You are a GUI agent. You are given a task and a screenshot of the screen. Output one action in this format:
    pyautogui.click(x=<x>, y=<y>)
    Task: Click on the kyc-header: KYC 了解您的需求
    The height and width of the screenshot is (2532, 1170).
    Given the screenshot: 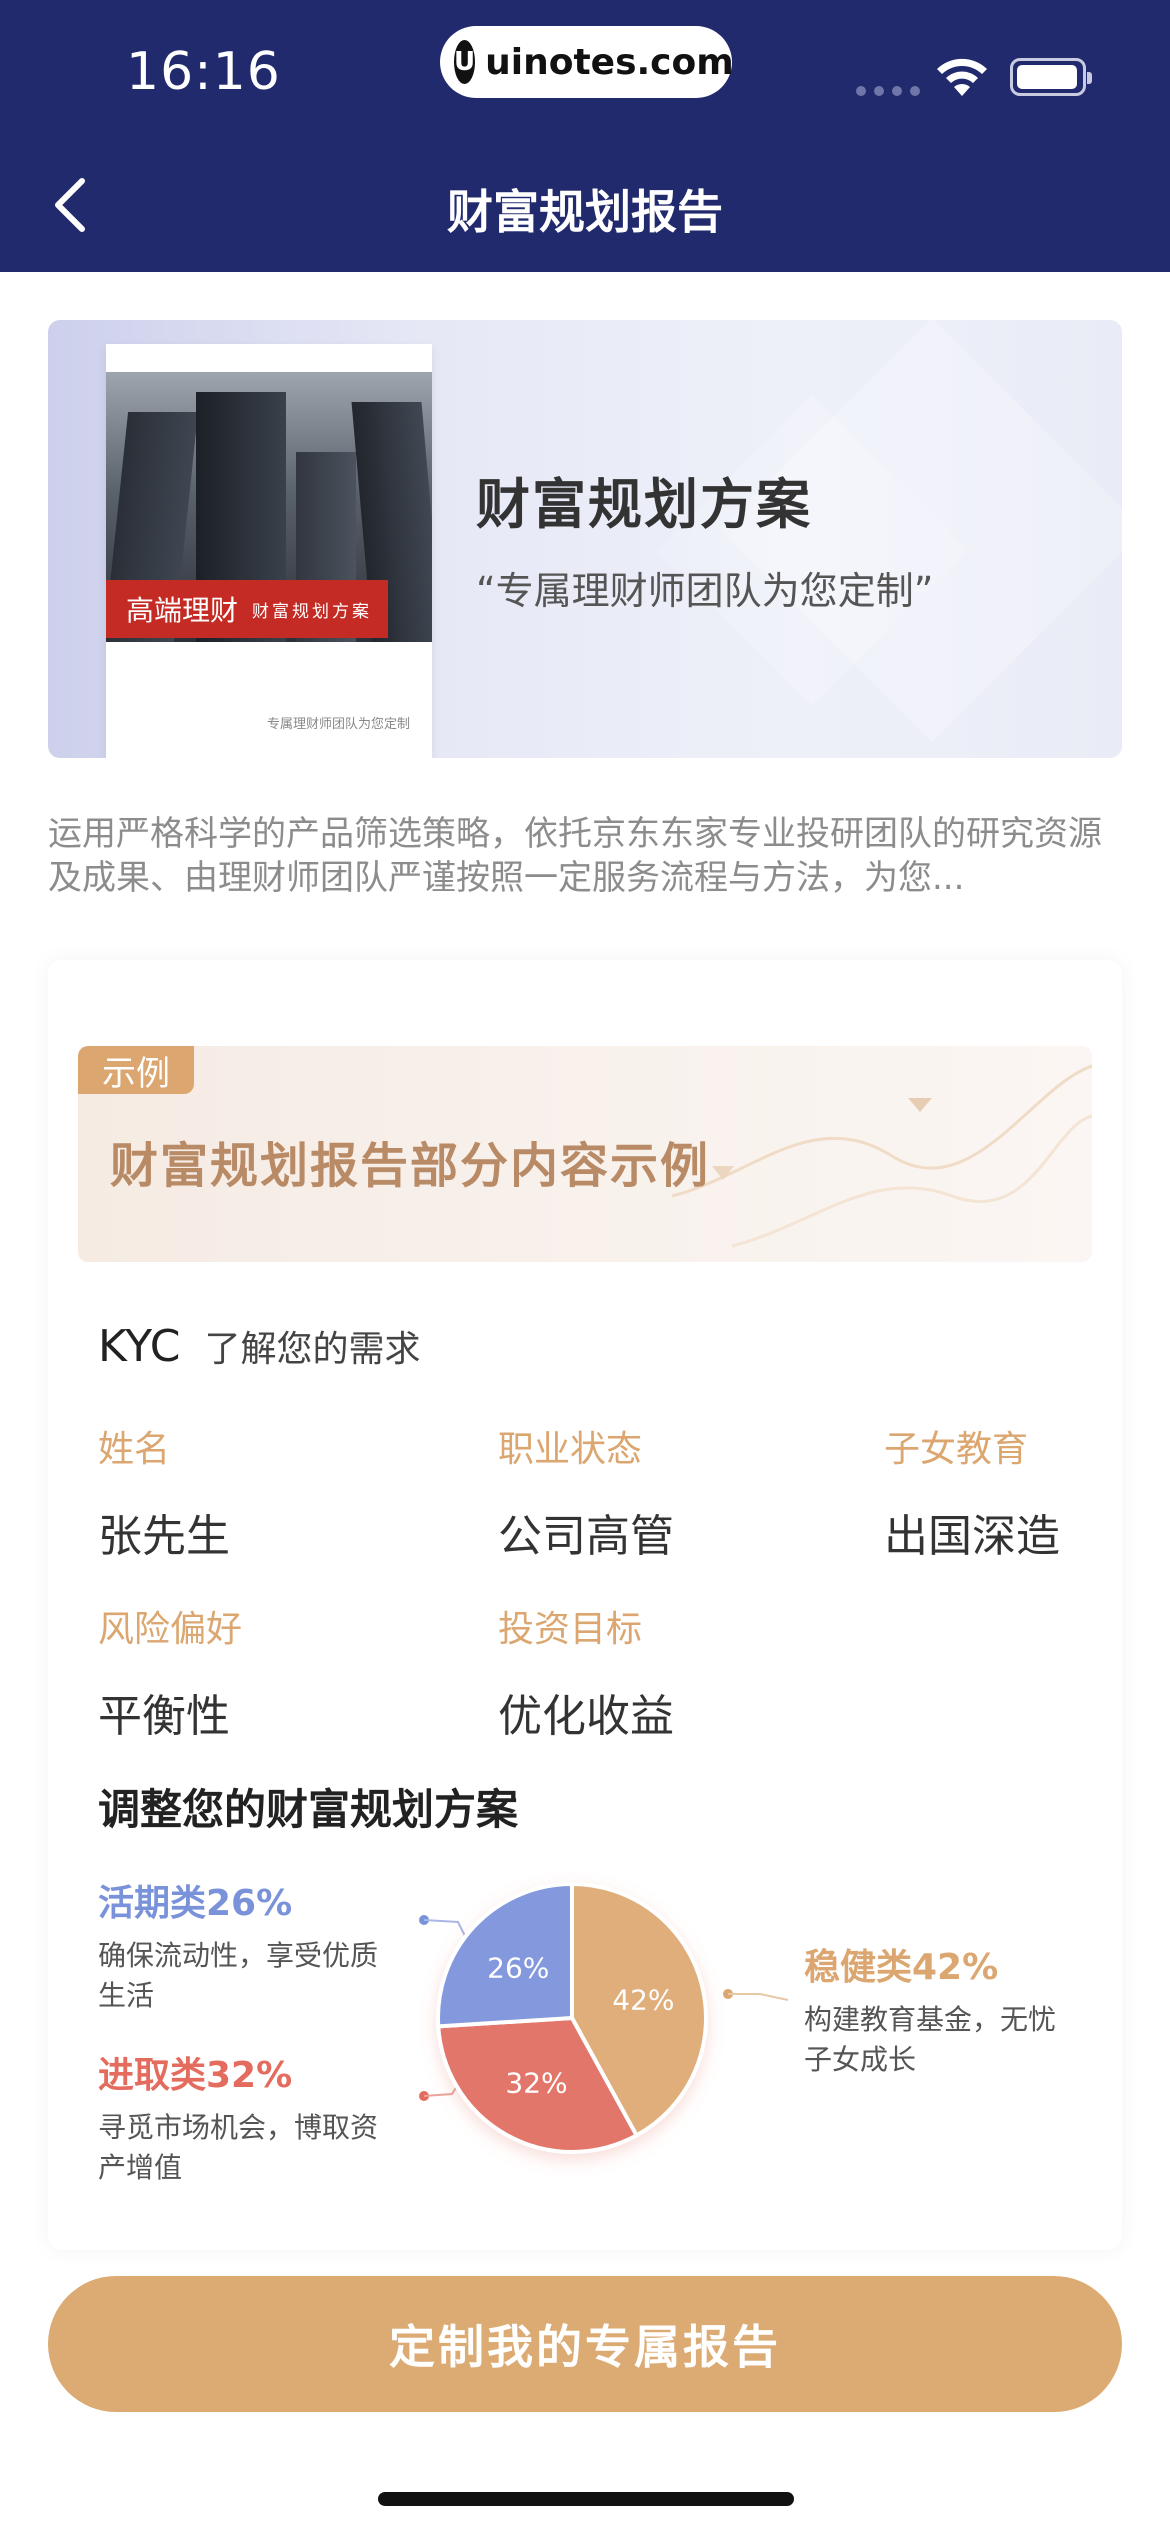 What is the action you would take?
    pyautogui.click(x=259, y=1346)
    